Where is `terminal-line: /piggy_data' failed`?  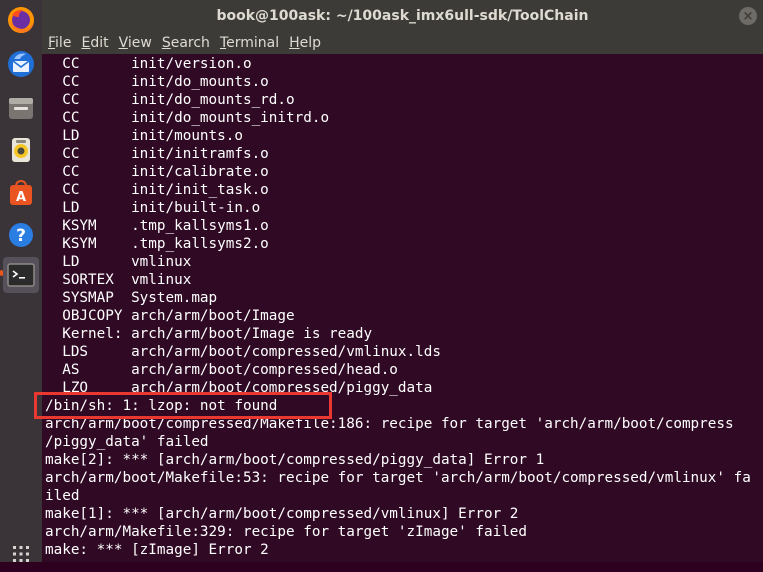
terminal-line: /piggy_data' failed is located at coordinates (127, 442).